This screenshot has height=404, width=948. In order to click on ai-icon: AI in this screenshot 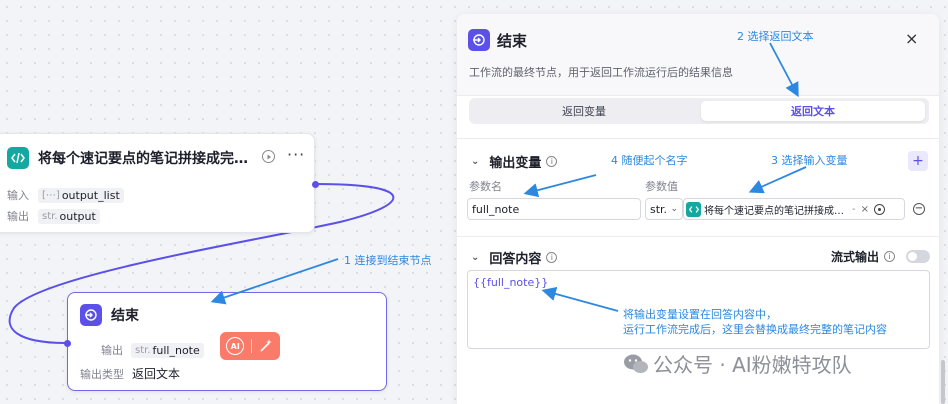, I will do `click(235, 346)`.